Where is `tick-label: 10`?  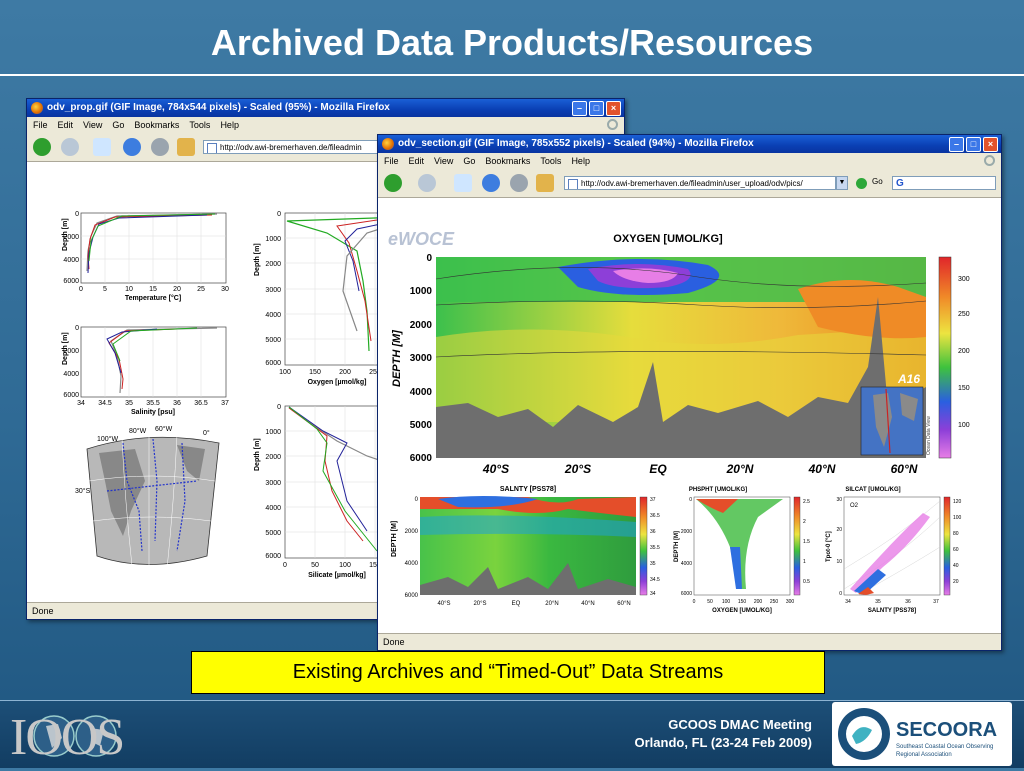 tick-label: 10 is located at coordinates (129, 289).